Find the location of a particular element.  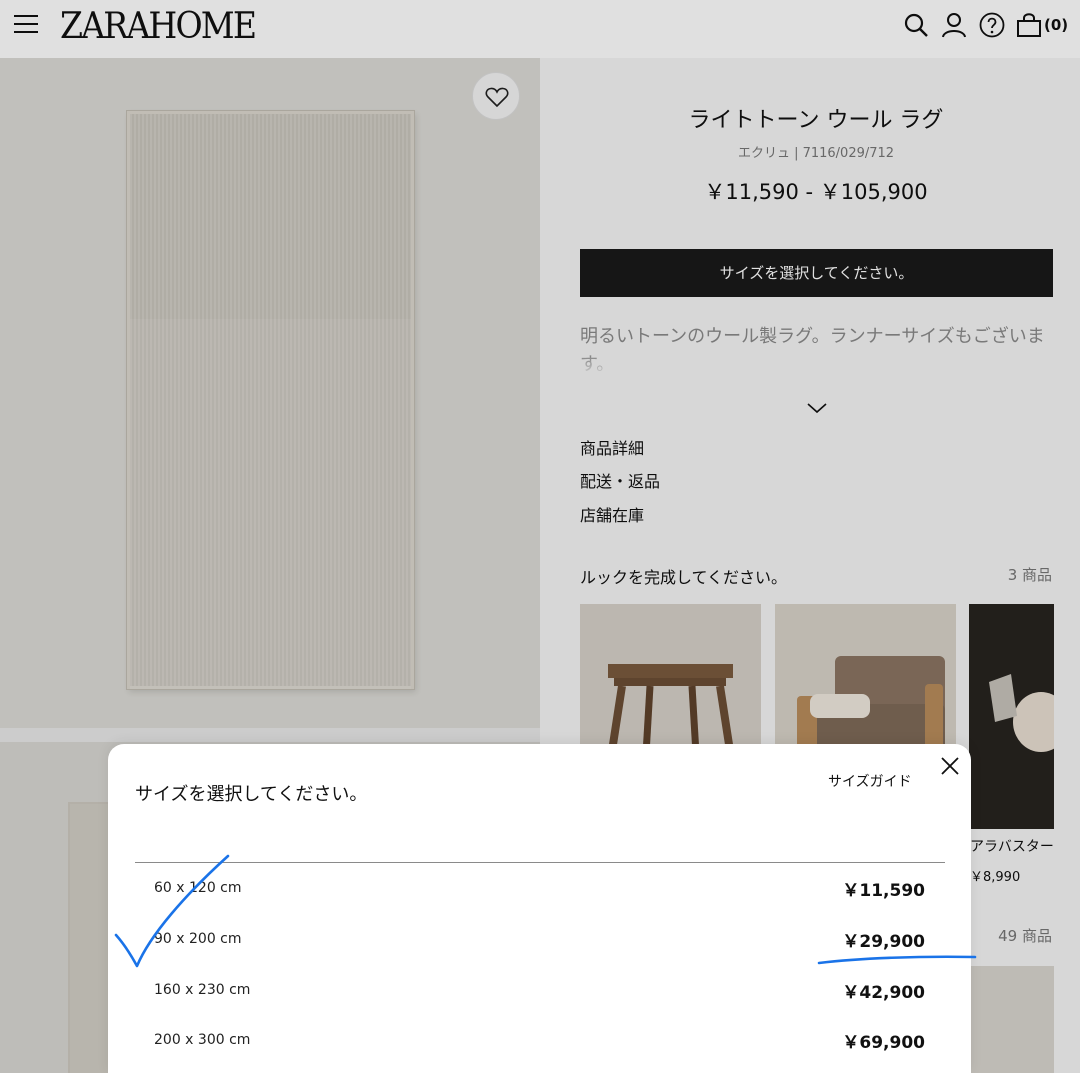

close-icon is located at coordinates (950, 766).